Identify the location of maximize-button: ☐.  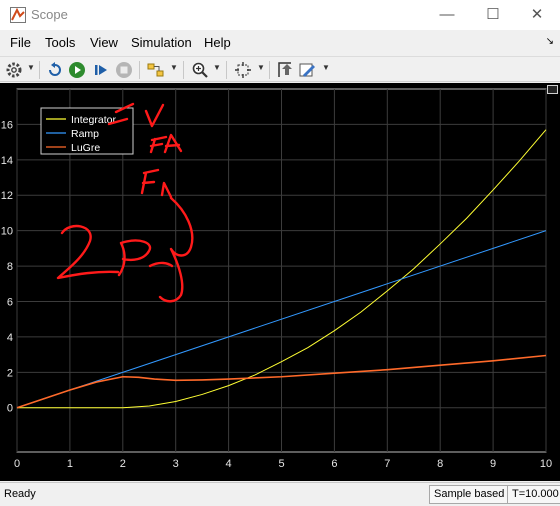
(493, 15).